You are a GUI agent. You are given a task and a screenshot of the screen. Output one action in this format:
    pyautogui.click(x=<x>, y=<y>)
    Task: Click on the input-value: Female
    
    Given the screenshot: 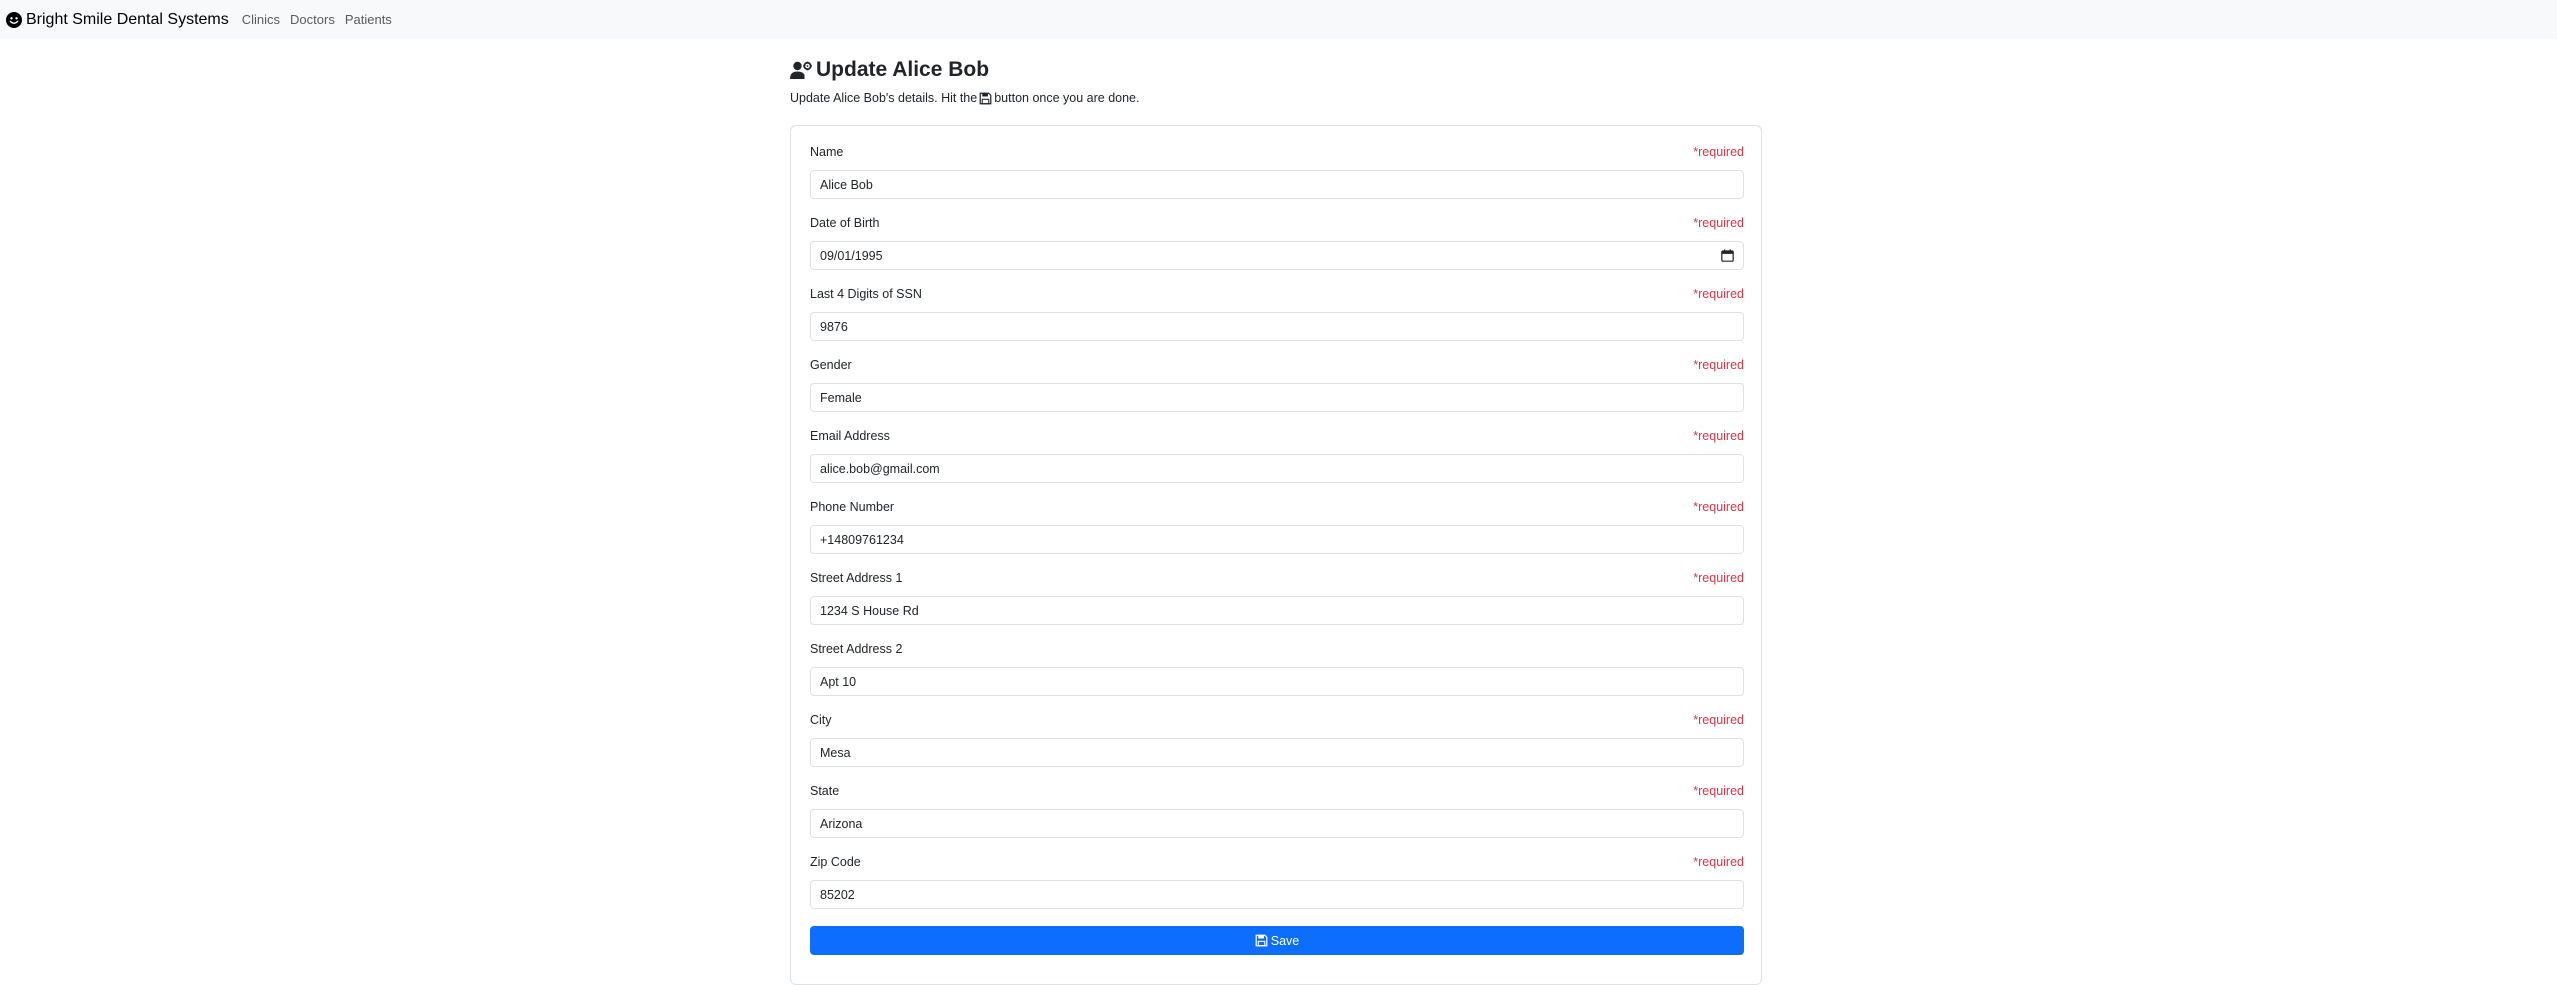 What is the action you would take?
    pyautogui.click(x=841, y=397)
    